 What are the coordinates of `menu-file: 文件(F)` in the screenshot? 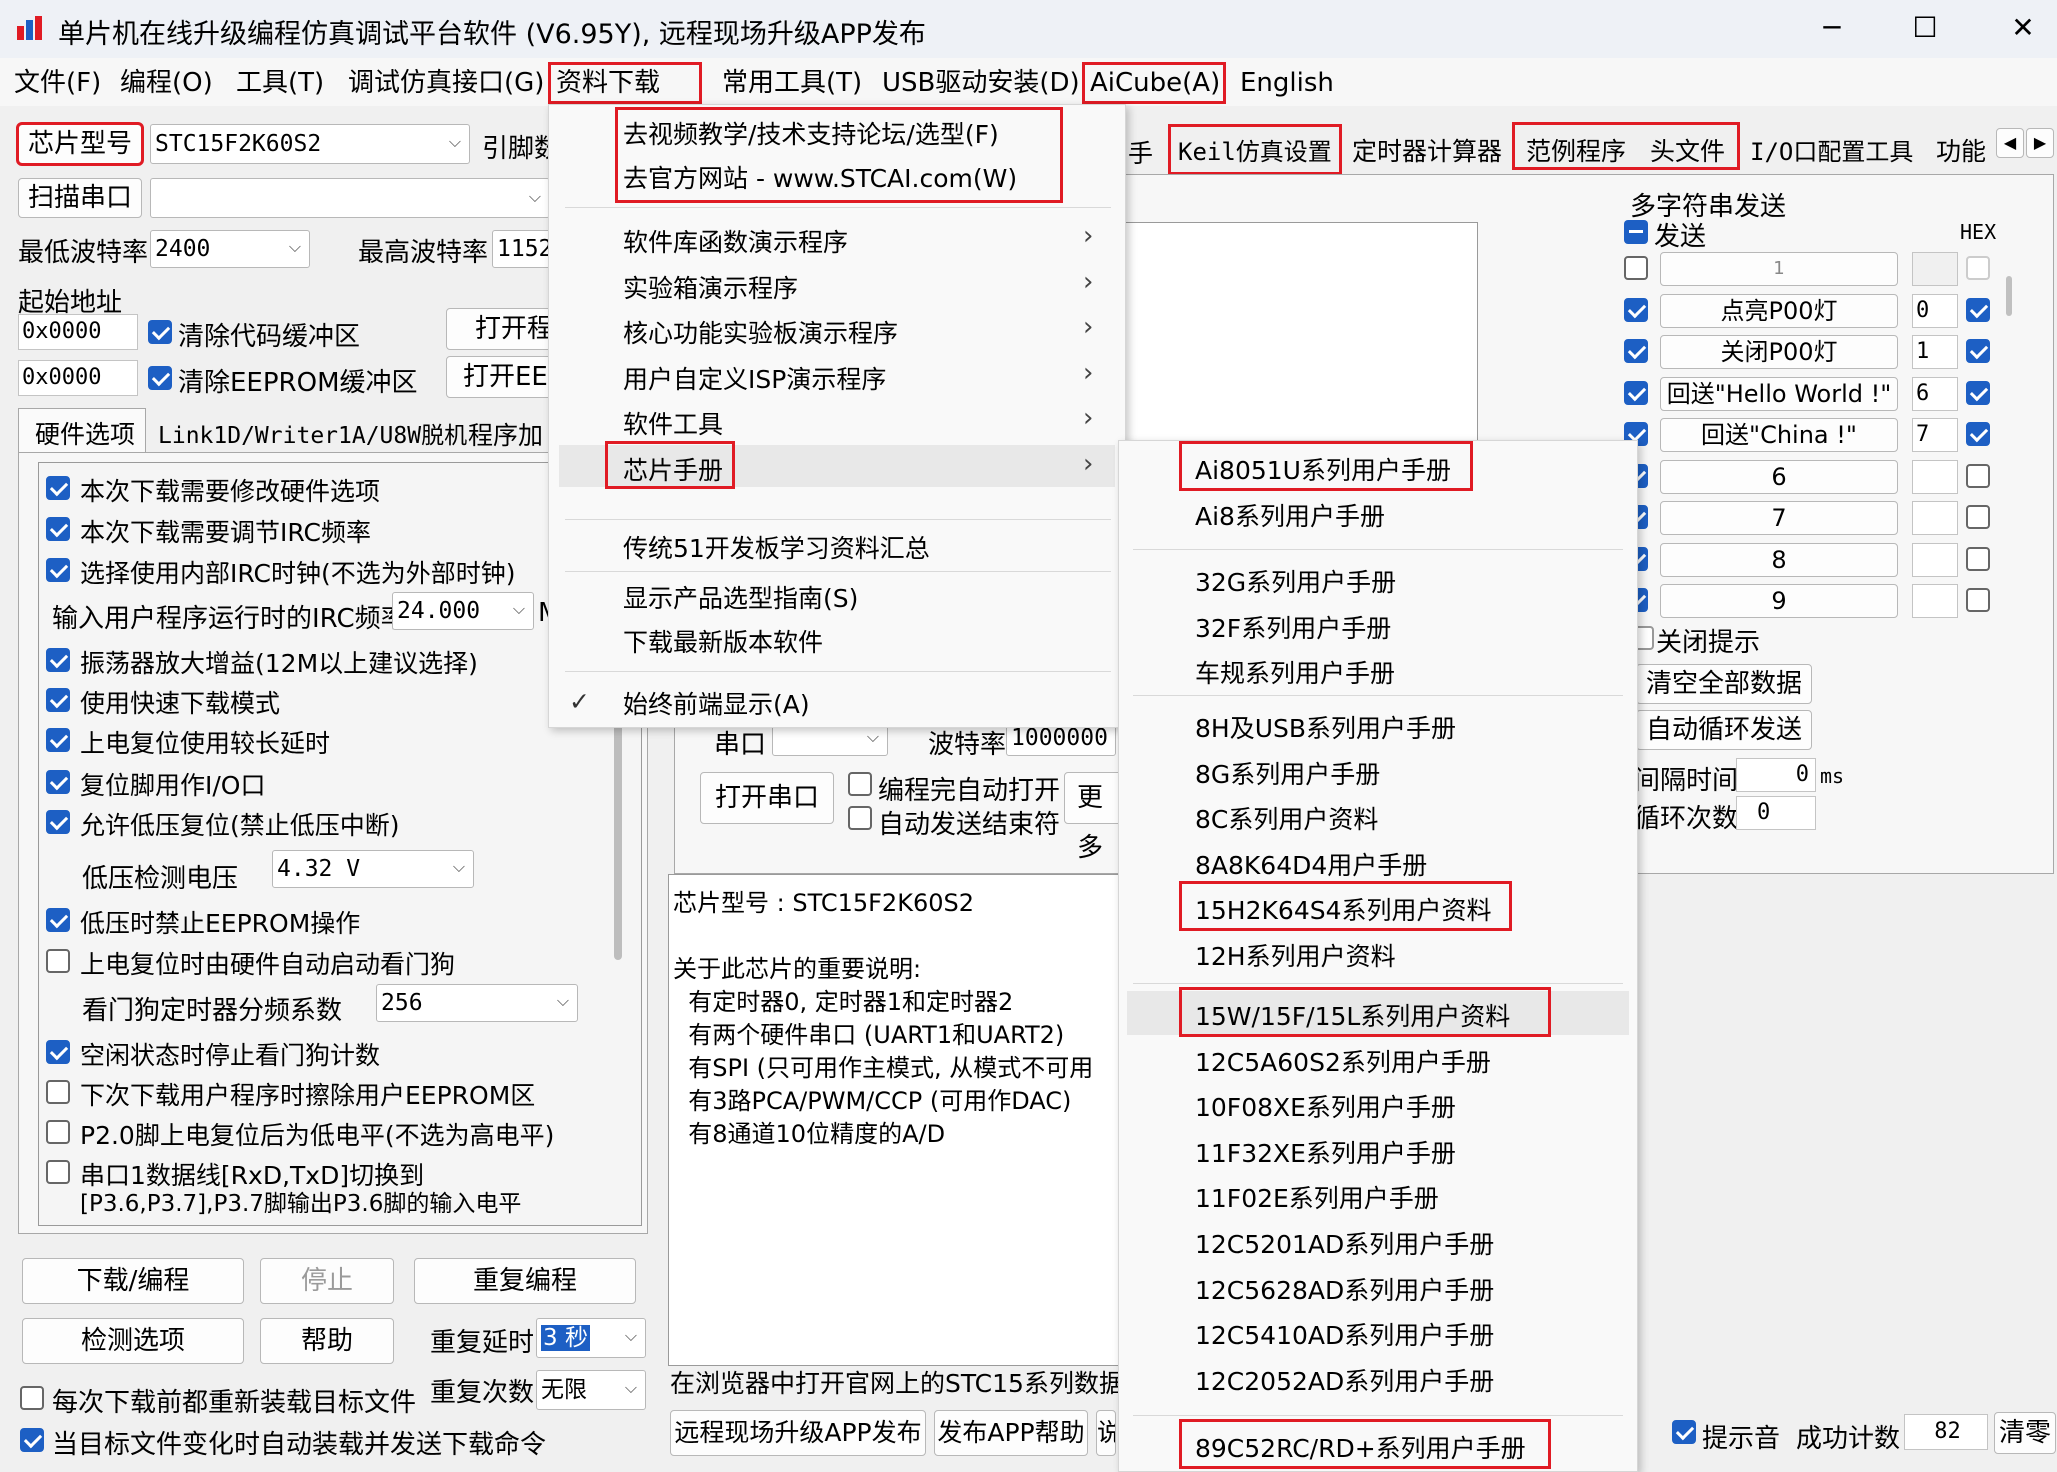 It's located at (57, 83).